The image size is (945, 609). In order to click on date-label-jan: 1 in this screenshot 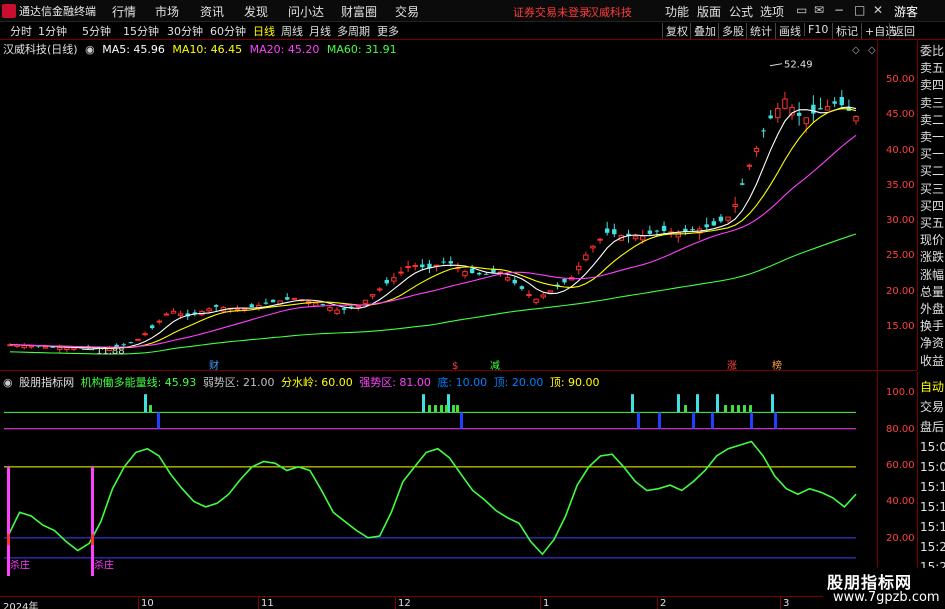, I will do `click(546, 603)`.